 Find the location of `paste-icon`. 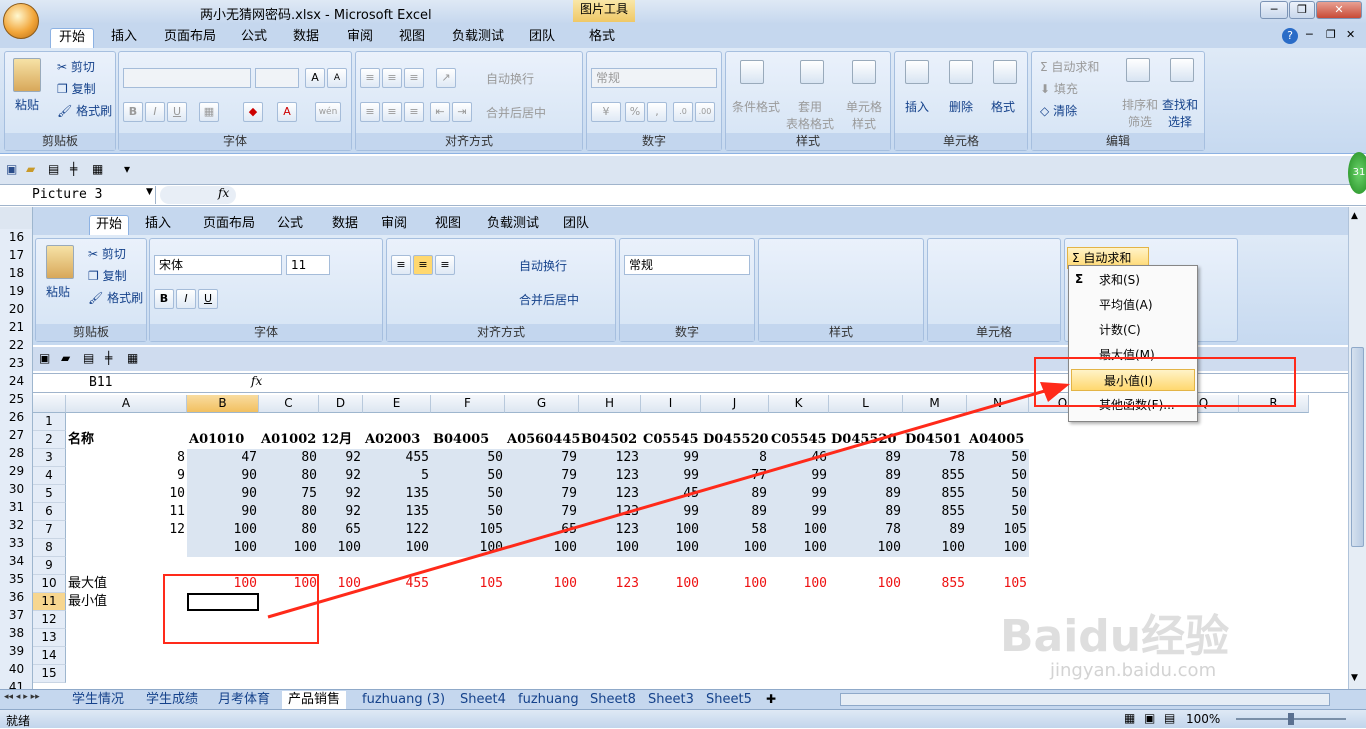

paste-icon is located at coordinates (27, 75).